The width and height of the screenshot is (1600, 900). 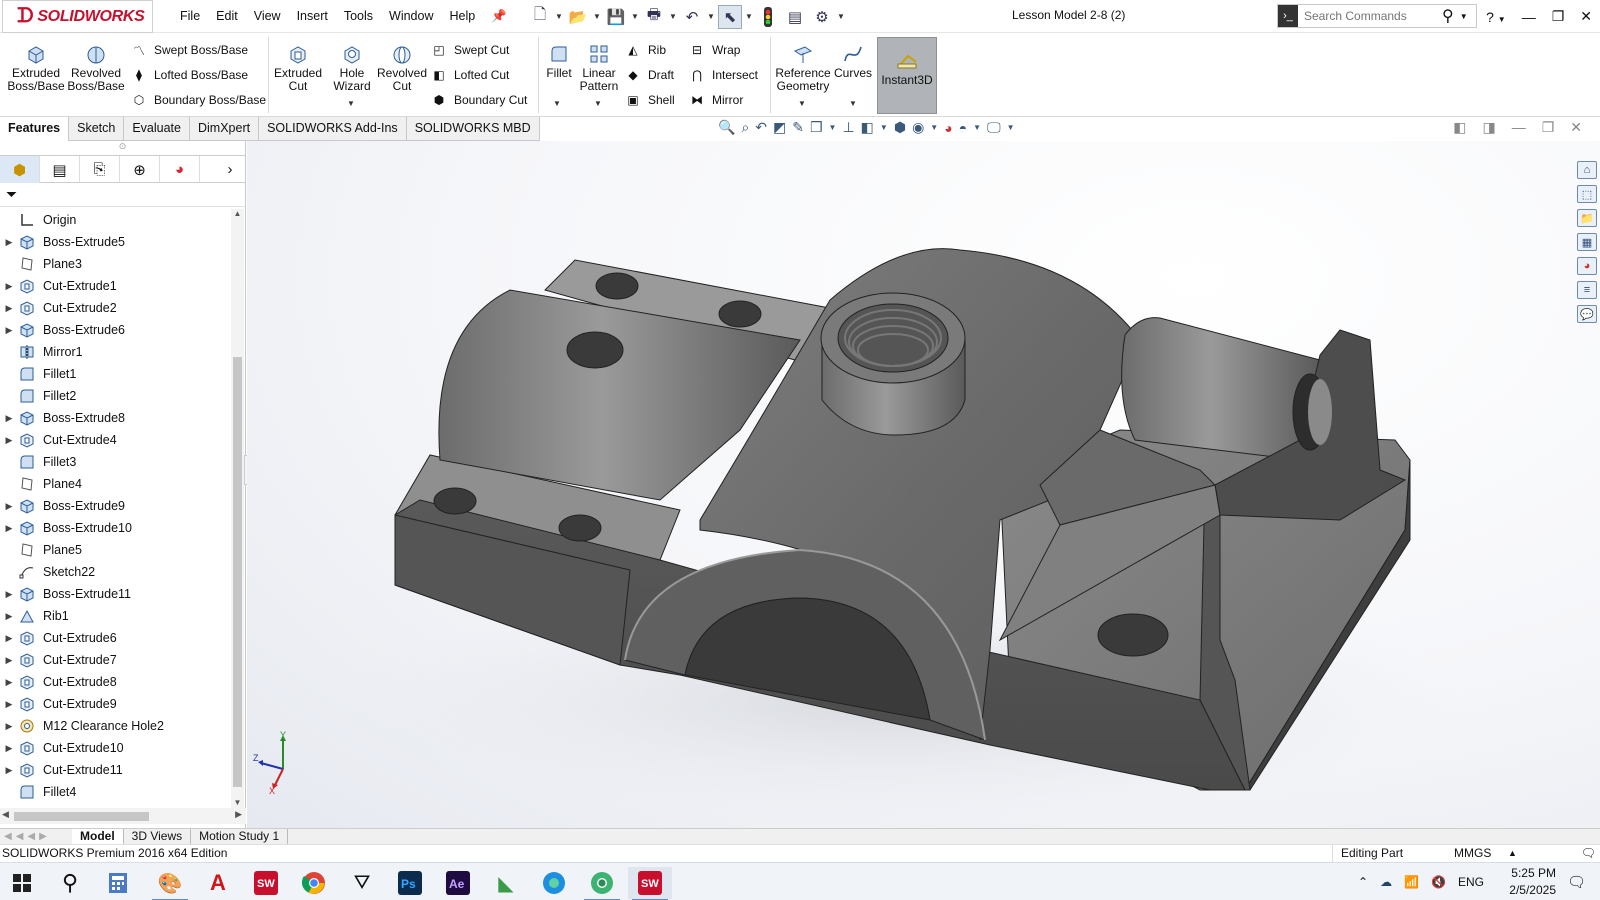 What do you see at coordinates (1363, 882) in the screenshot?
I see `tray-chevron-icon: ⌃` at bounding box center [1363, 882].